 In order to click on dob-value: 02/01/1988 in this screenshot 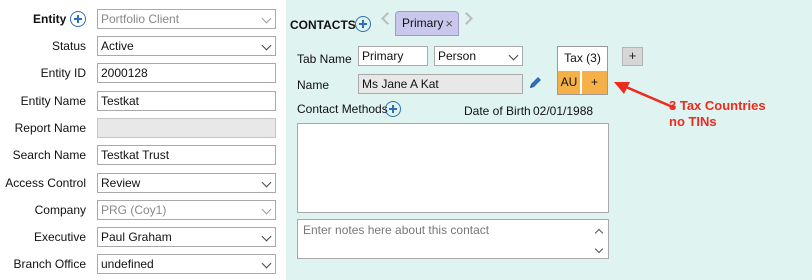, I will do `click(563, 111)`.